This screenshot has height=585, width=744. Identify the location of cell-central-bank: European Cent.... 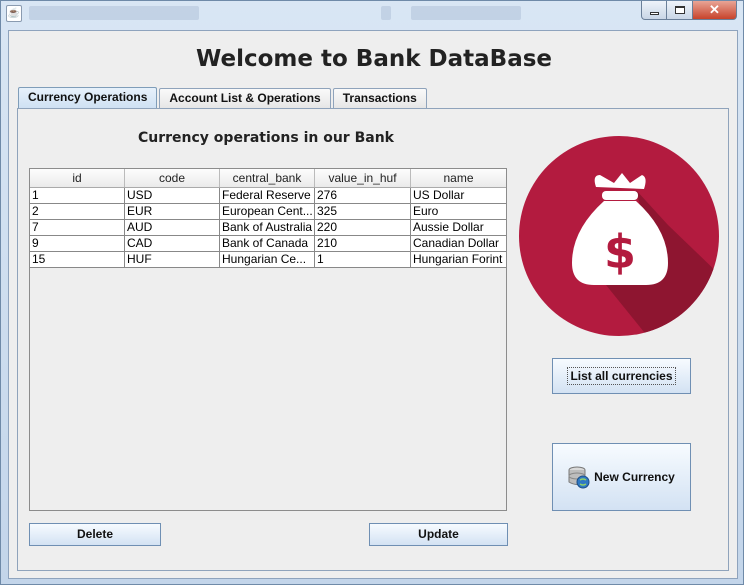
(267, 211).